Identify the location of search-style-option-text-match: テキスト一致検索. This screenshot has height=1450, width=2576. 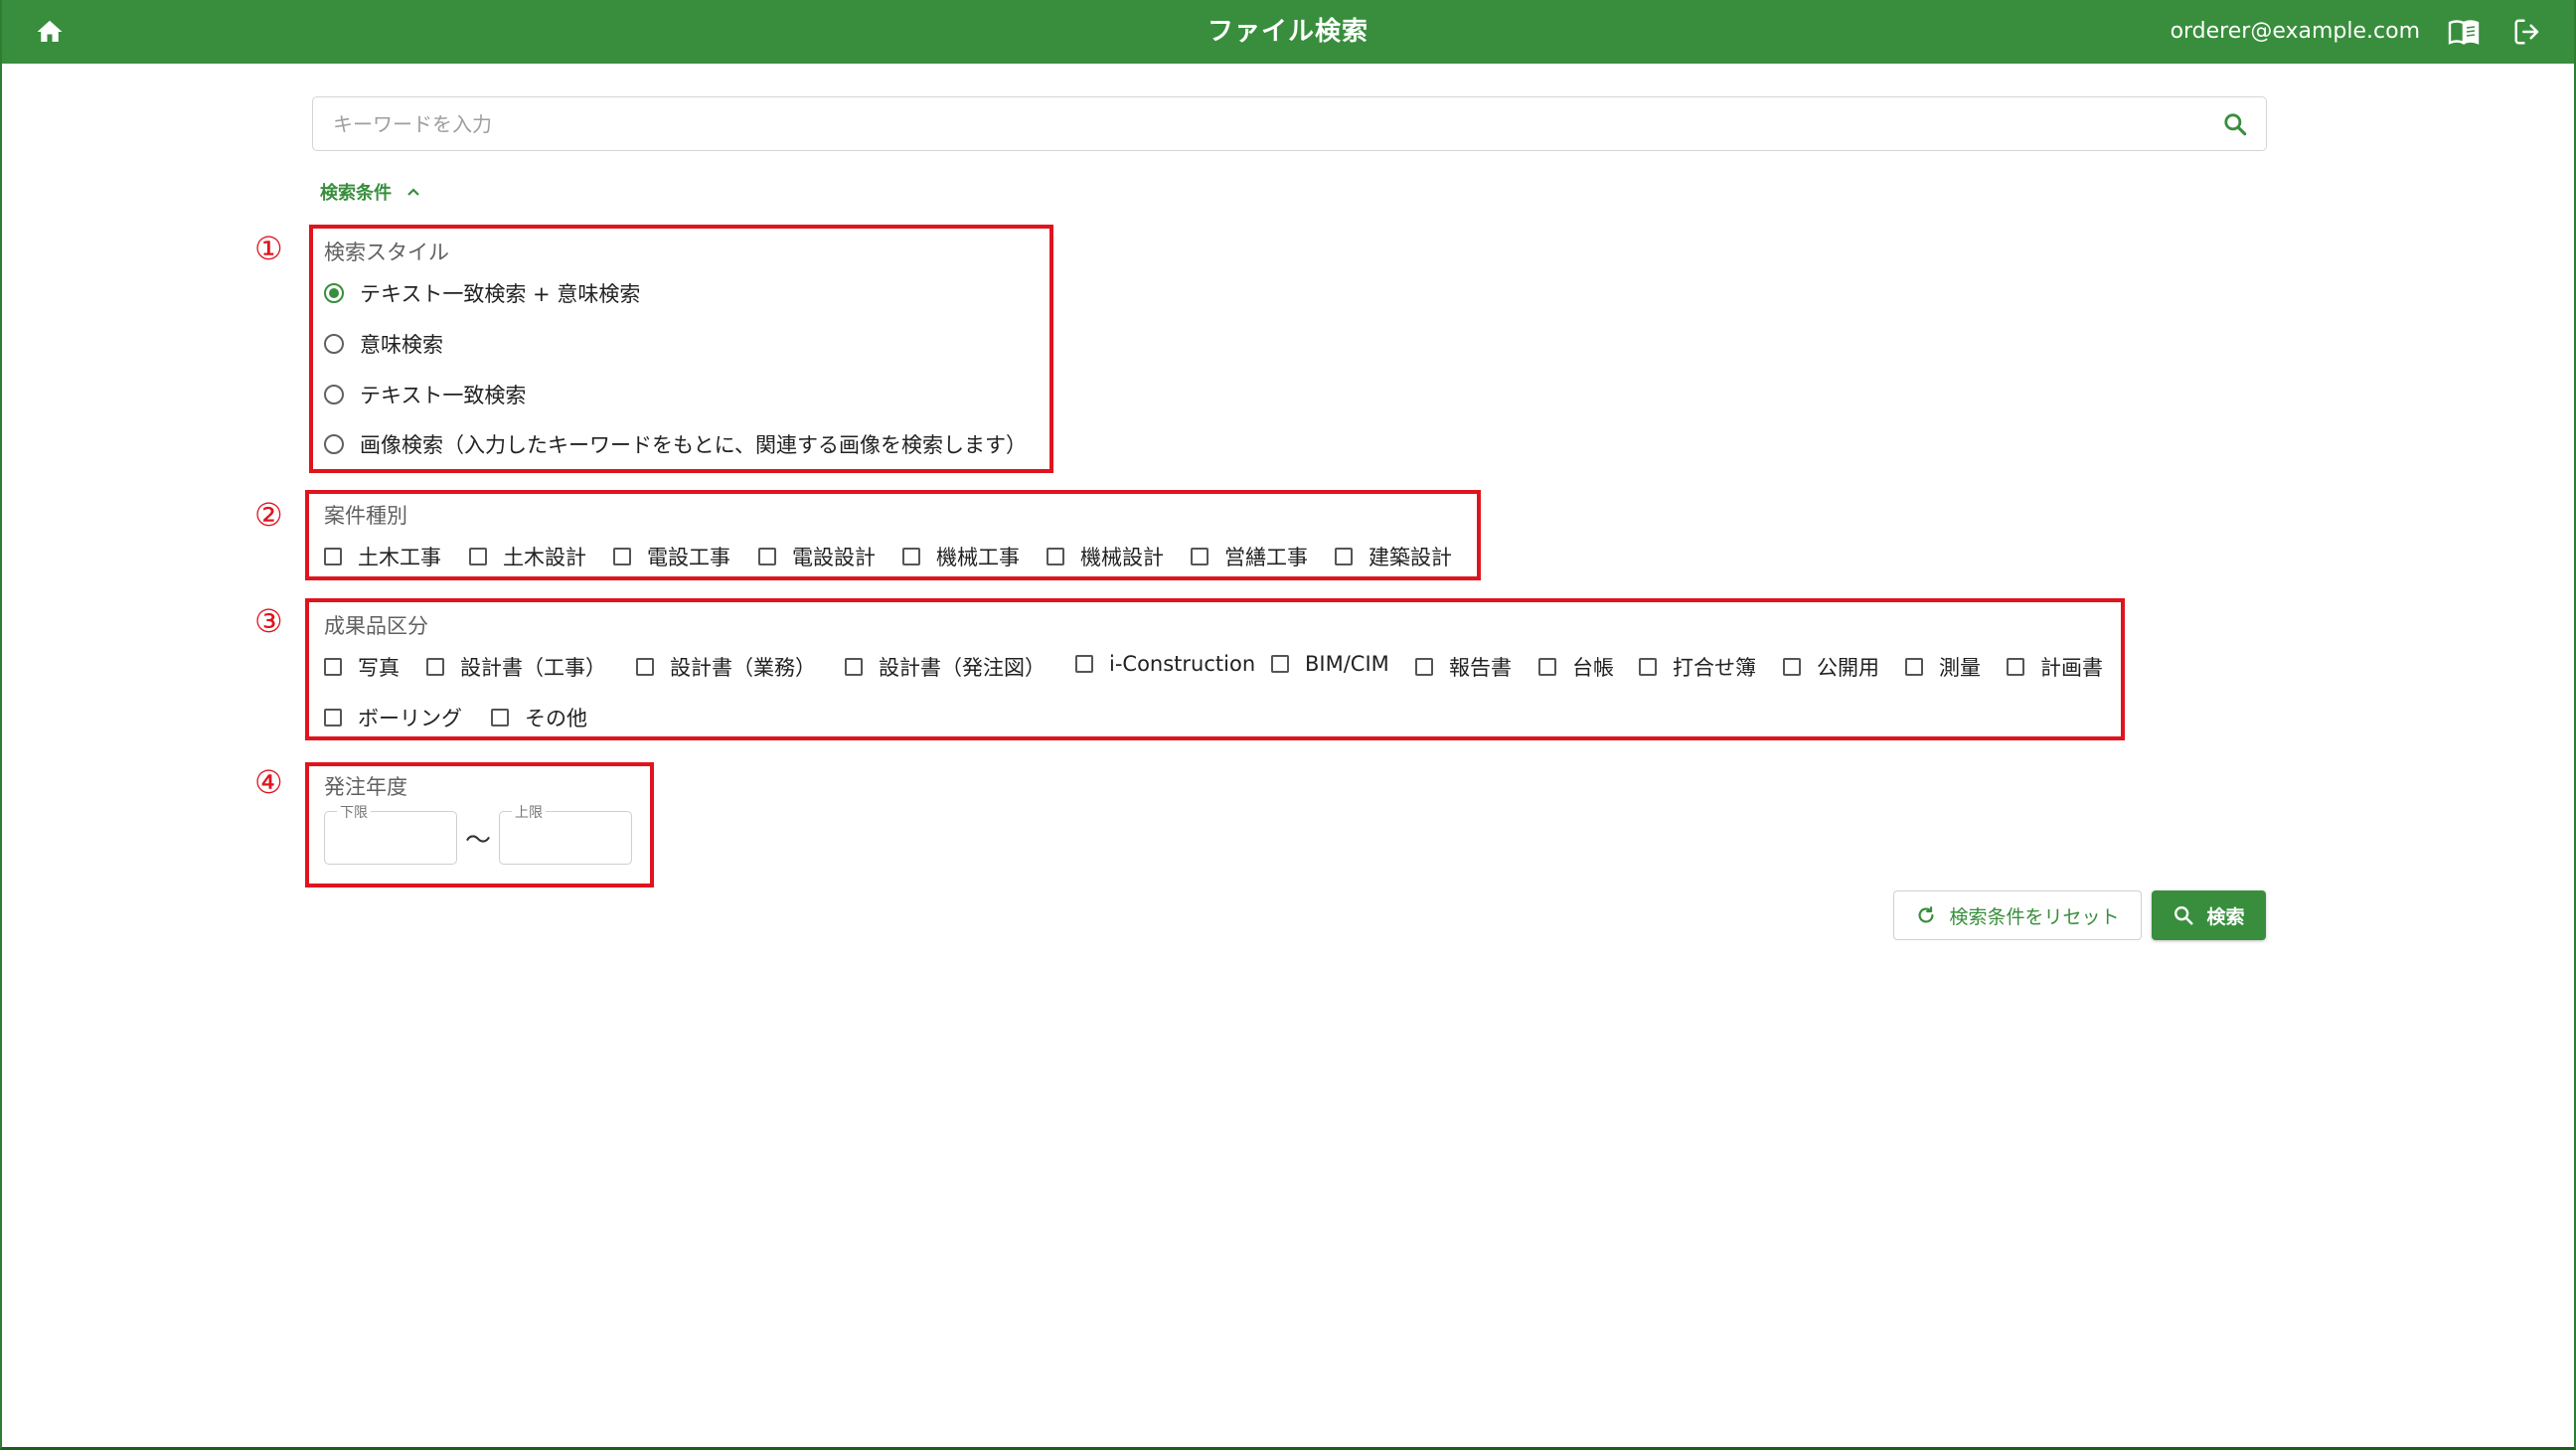
(425, 394).